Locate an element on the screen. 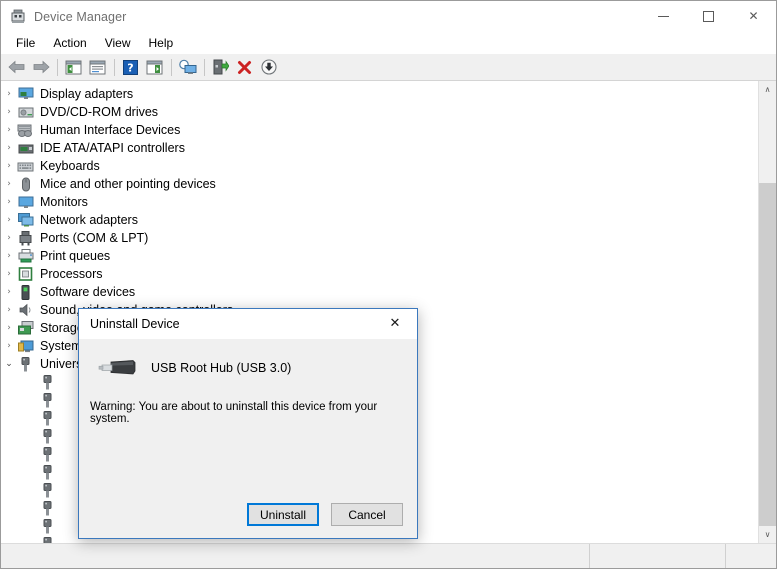 This screenshot has width=777, height=569. ide-controller-icon is located at coordinates (25, 148).